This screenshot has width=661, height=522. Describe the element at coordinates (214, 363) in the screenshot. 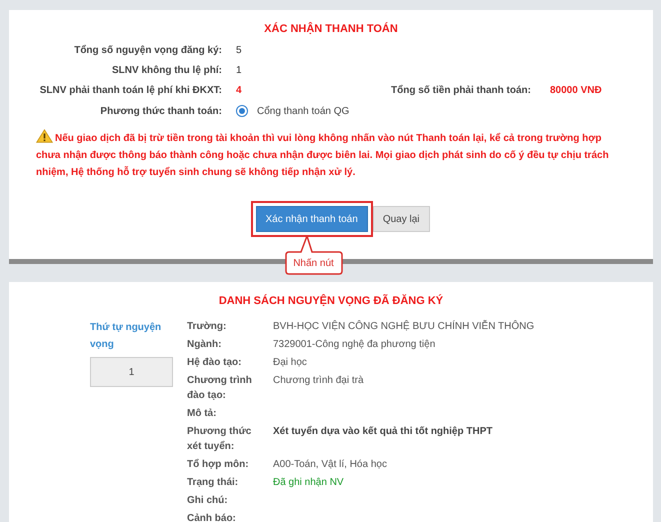

I see `detail-label: Hệ đào tạo:` at that location.